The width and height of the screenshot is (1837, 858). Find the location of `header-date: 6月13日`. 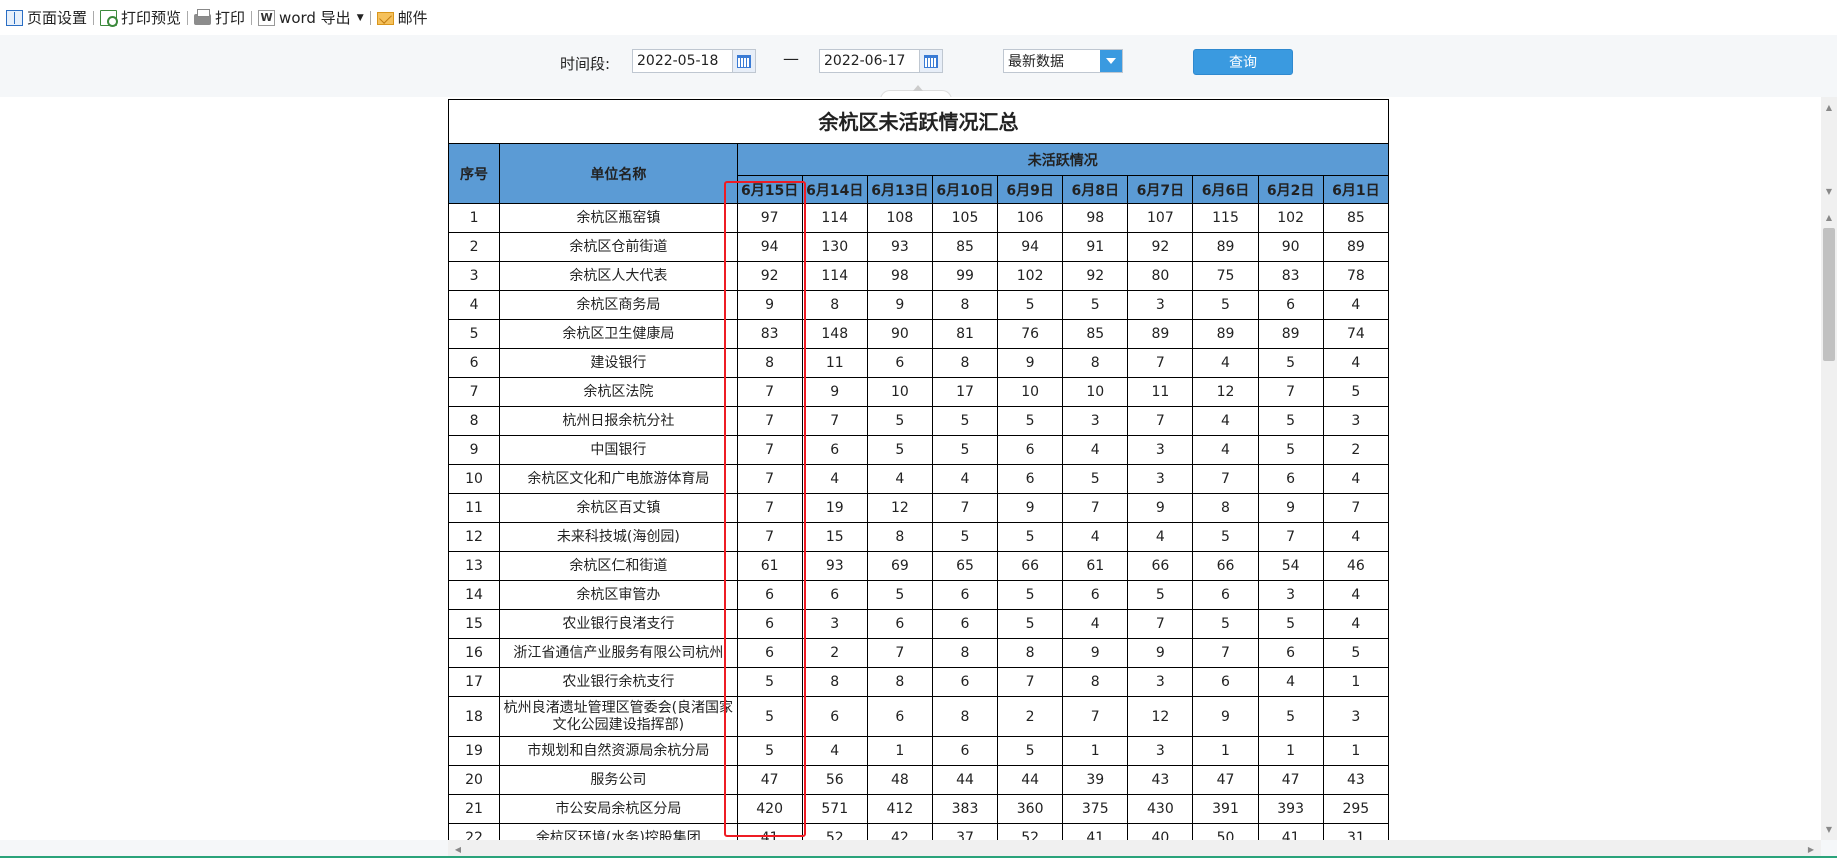

header-date: 6月13日 is located at coordinates (899, 189).